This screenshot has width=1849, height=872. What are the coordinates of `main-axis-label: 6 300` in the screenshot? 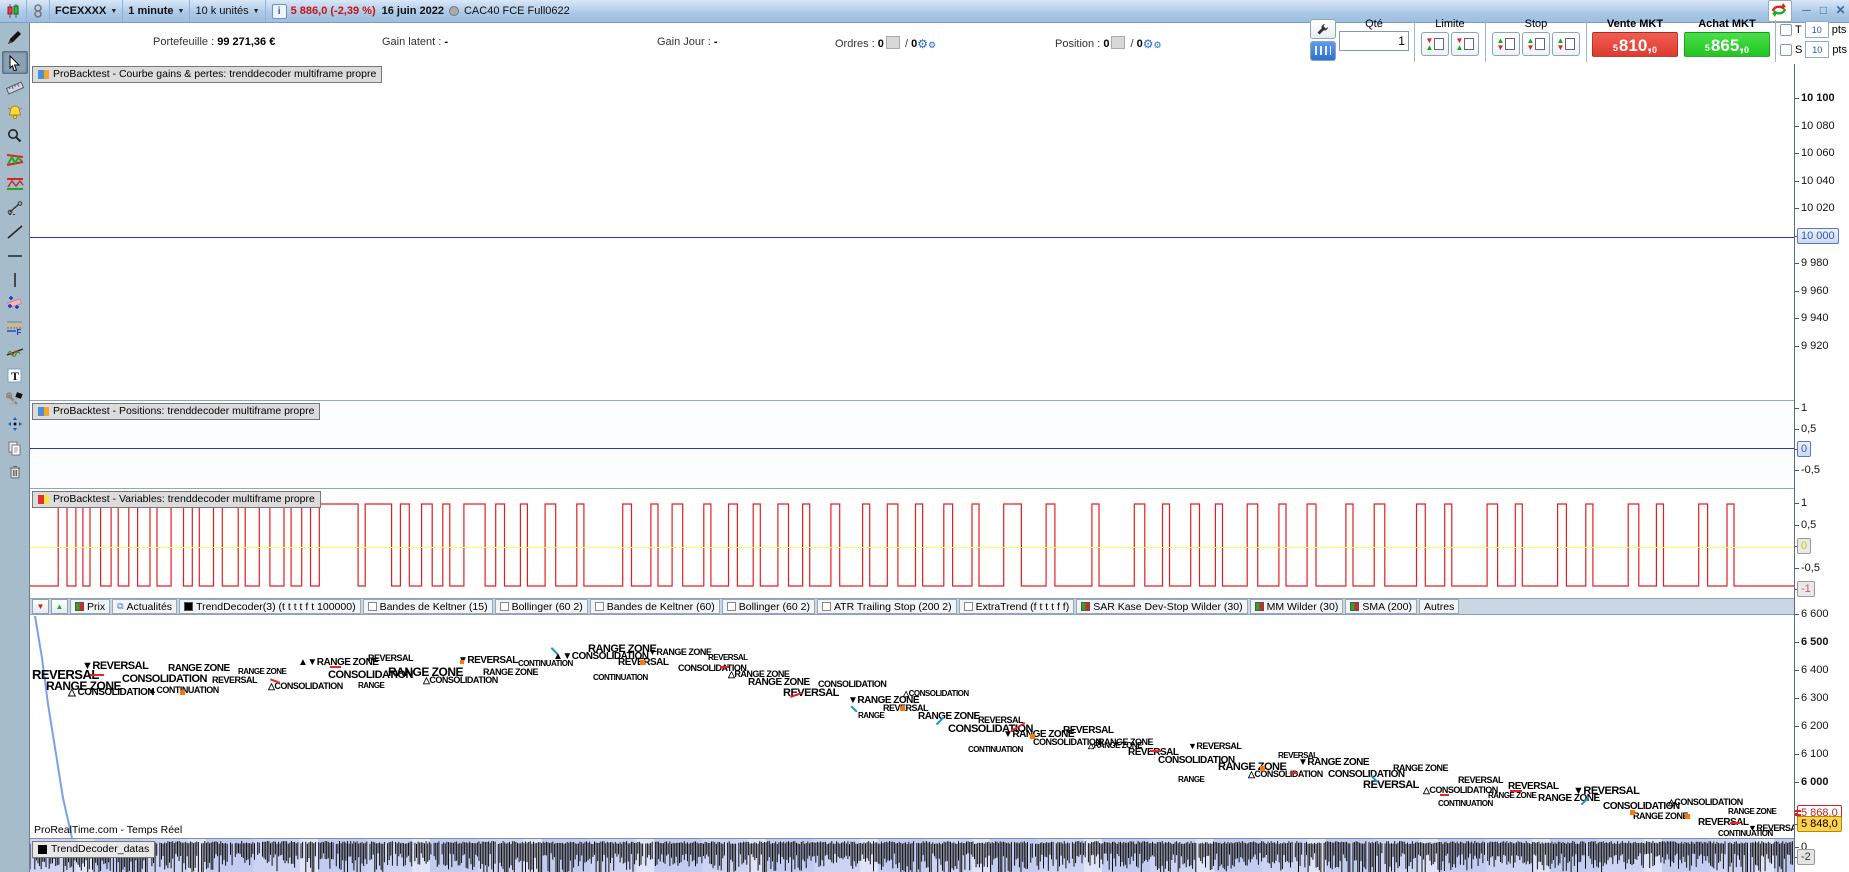 It's located at (1815, 698).